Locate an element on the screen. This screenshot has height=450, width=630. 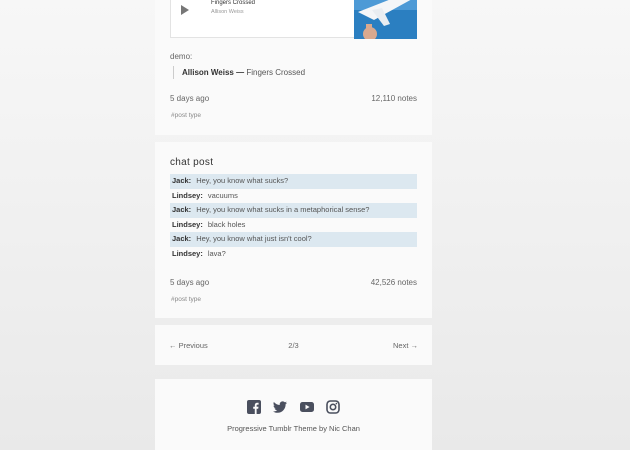
demo-label: demo: is located at coordinates (181, 56).